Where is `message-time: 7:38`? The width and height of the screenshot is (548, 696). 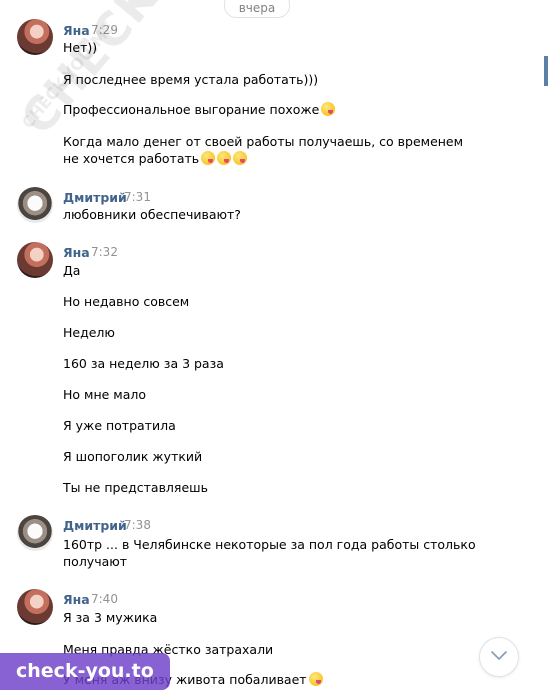 message-time: 7:38 is located at coordinates (137, 525).